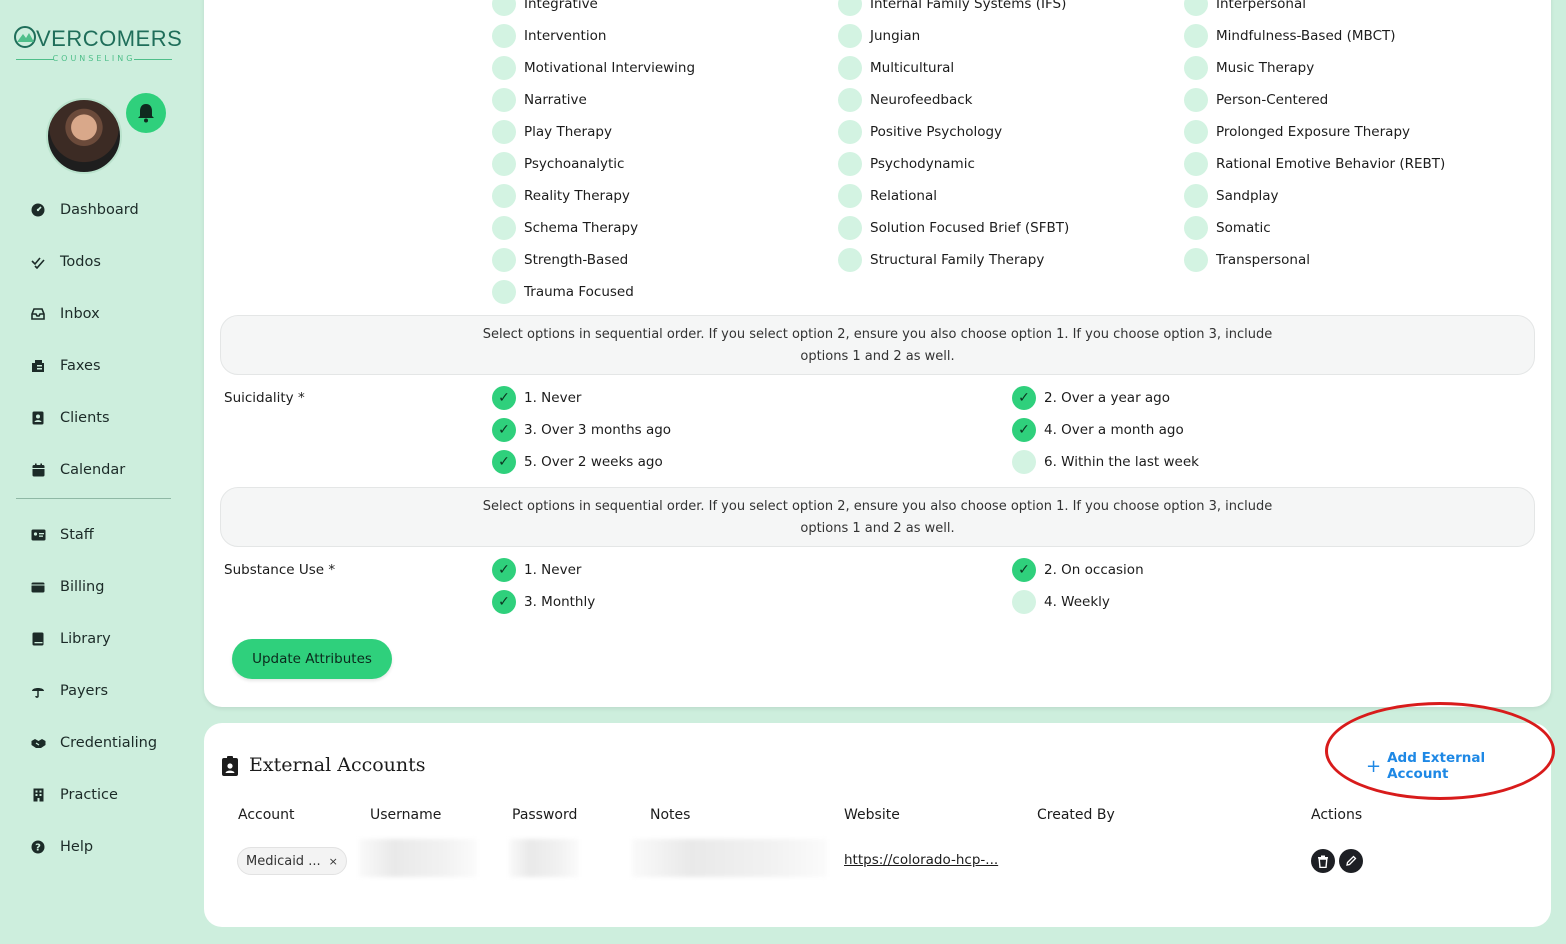 This screenshot has width=1566, height=944. What do you see at coordinates (103, 366) in the screenshot?
I see `sidebar-item-faxes: Faxes` at bounding box center [103, 366].